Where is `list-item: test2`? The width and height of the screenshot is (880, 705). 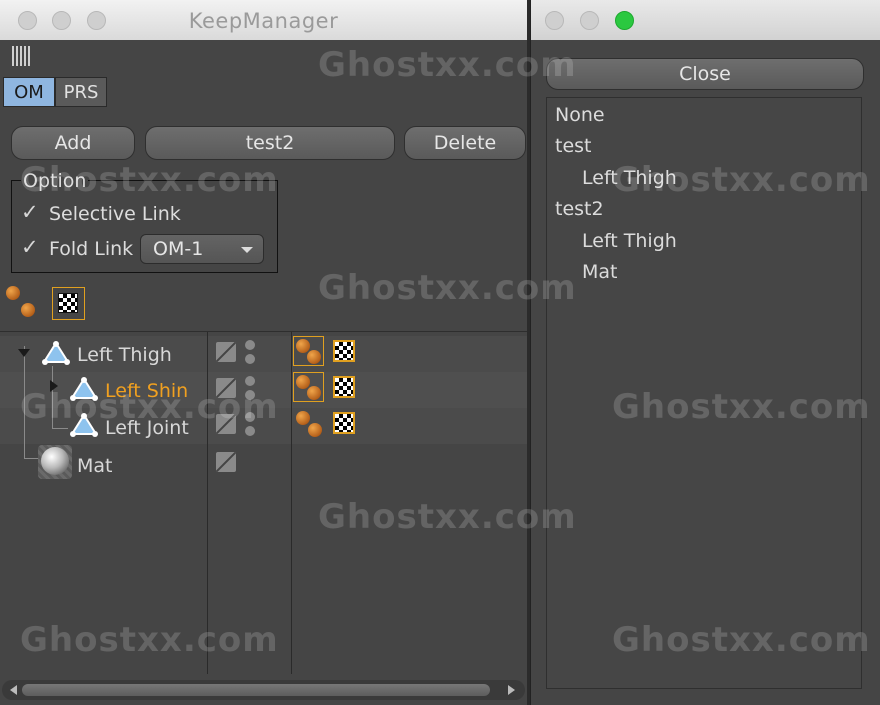 list-item: test2 is located at coordinates (579, 209).